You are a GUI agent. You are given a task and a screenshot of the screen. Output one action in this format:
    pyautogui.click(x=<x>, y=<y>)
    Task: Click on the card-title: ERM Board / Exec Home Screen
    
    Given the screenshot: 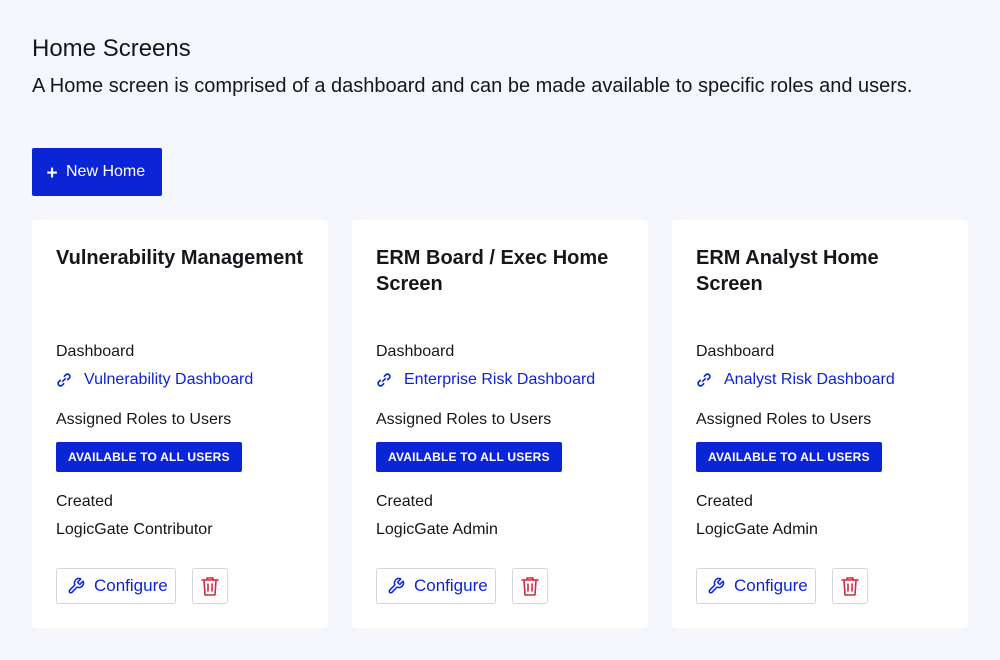 What is the action you would take?
    pyautogui.click(x=492, y=271)
    